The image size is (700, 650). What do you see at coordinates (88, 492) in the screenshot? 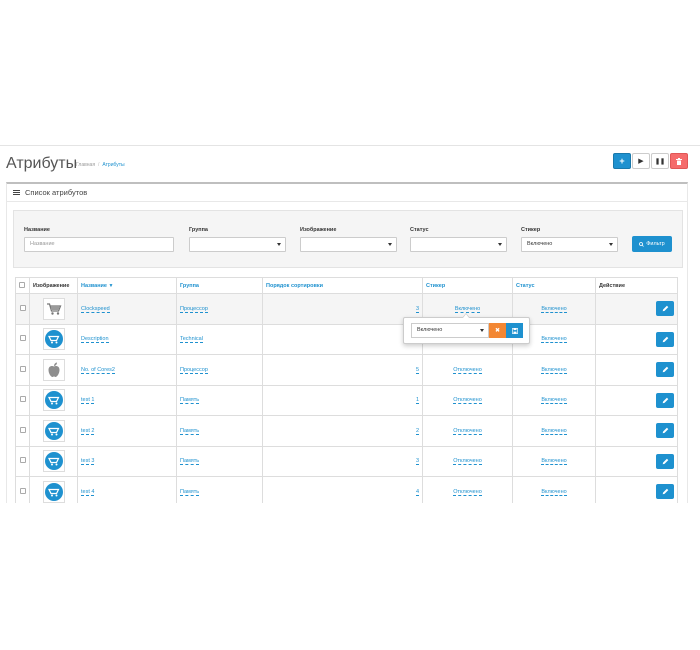
I see `attribute-name-link: test 4` at bounding box center [88, 492].